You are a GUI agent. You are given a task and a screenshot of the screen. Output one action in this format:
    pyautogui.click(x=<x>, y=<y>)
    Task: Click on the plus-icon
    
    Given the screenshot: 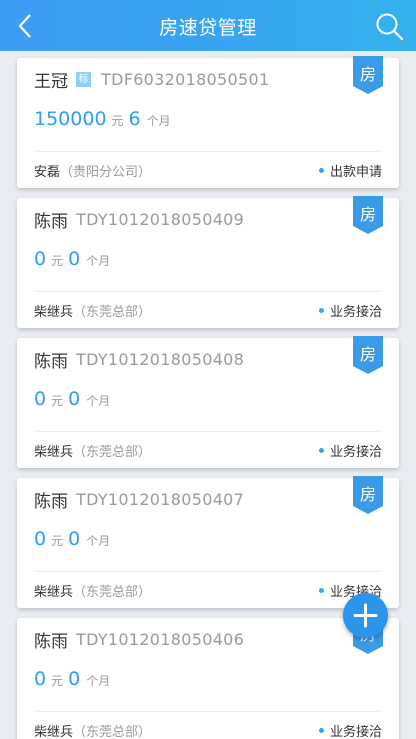 What is the action you would take?
    pyautogui.click(x=365, y=615)
    